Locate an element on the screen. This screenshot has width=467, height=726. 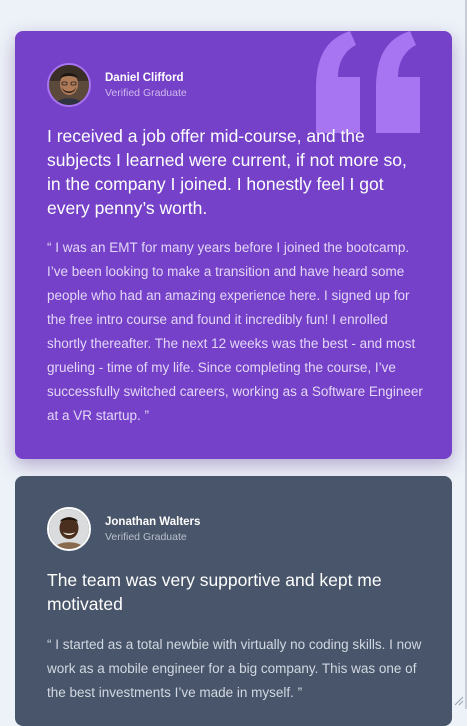
author-info: Daniel Clifford Verified Graduate is located at coordinates (117, 85).